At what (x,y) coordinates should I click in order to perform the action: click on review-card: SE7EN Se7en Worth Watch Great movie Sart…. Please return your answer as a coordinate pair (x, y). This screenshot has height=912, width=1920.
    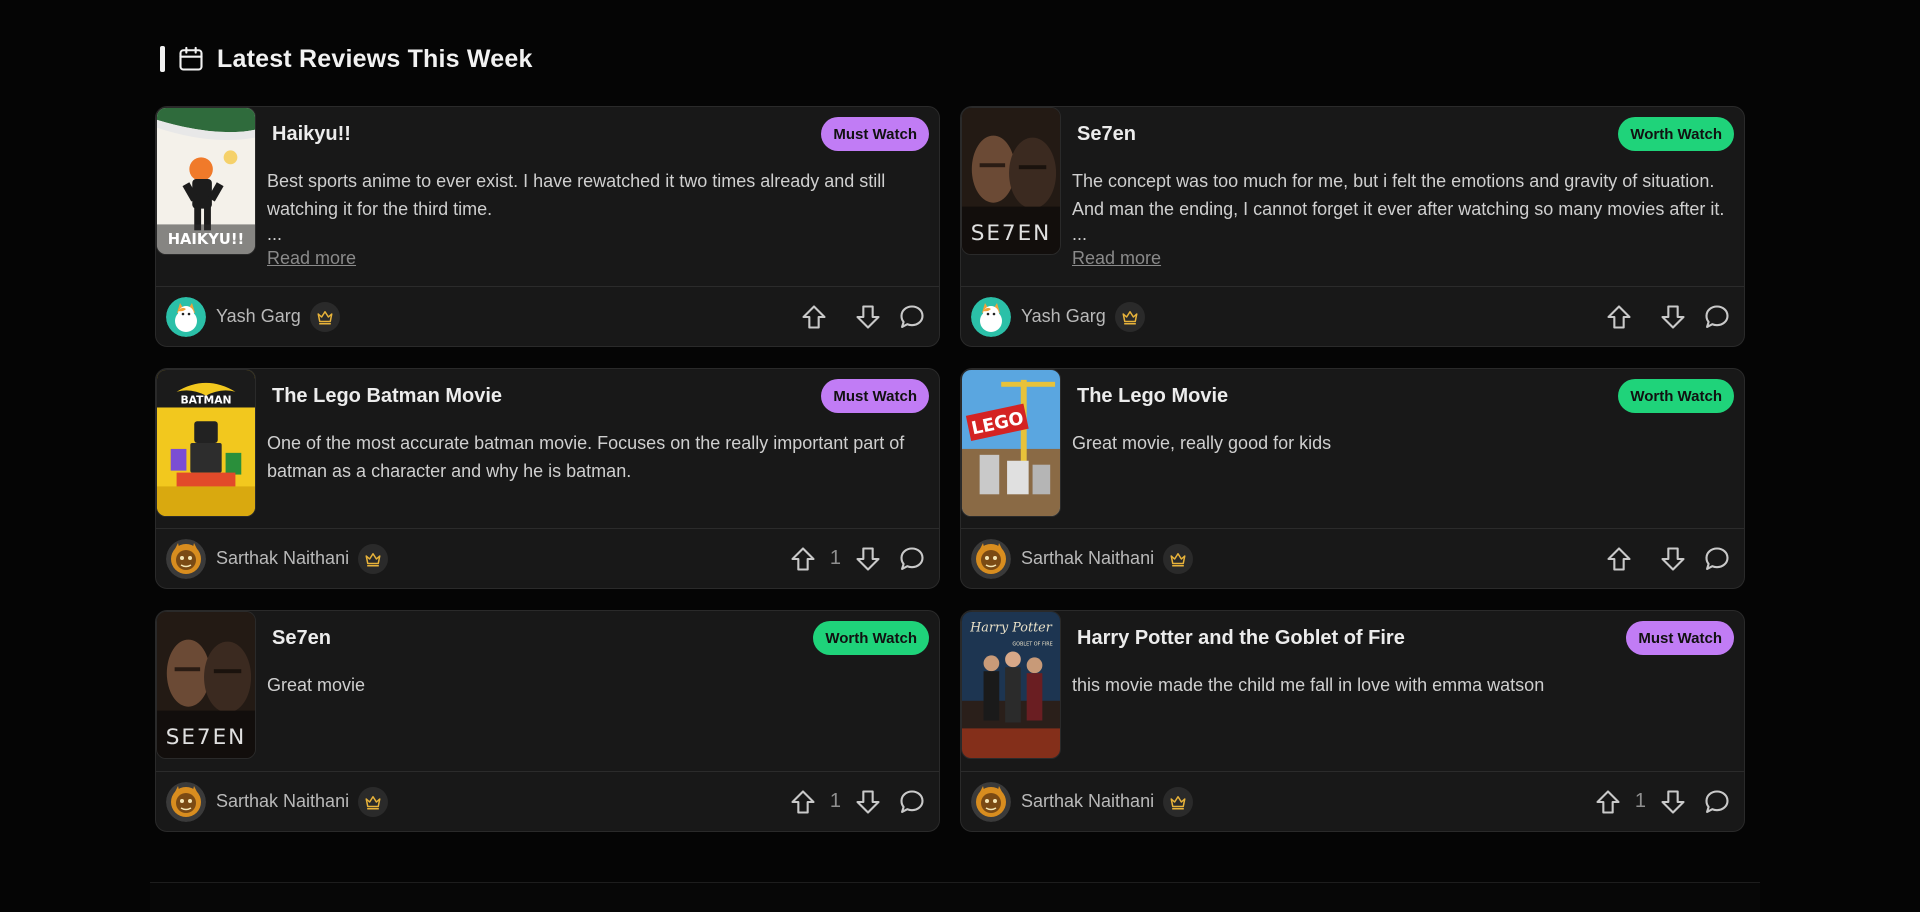
    Looking at the image, I should click on (547, 721).